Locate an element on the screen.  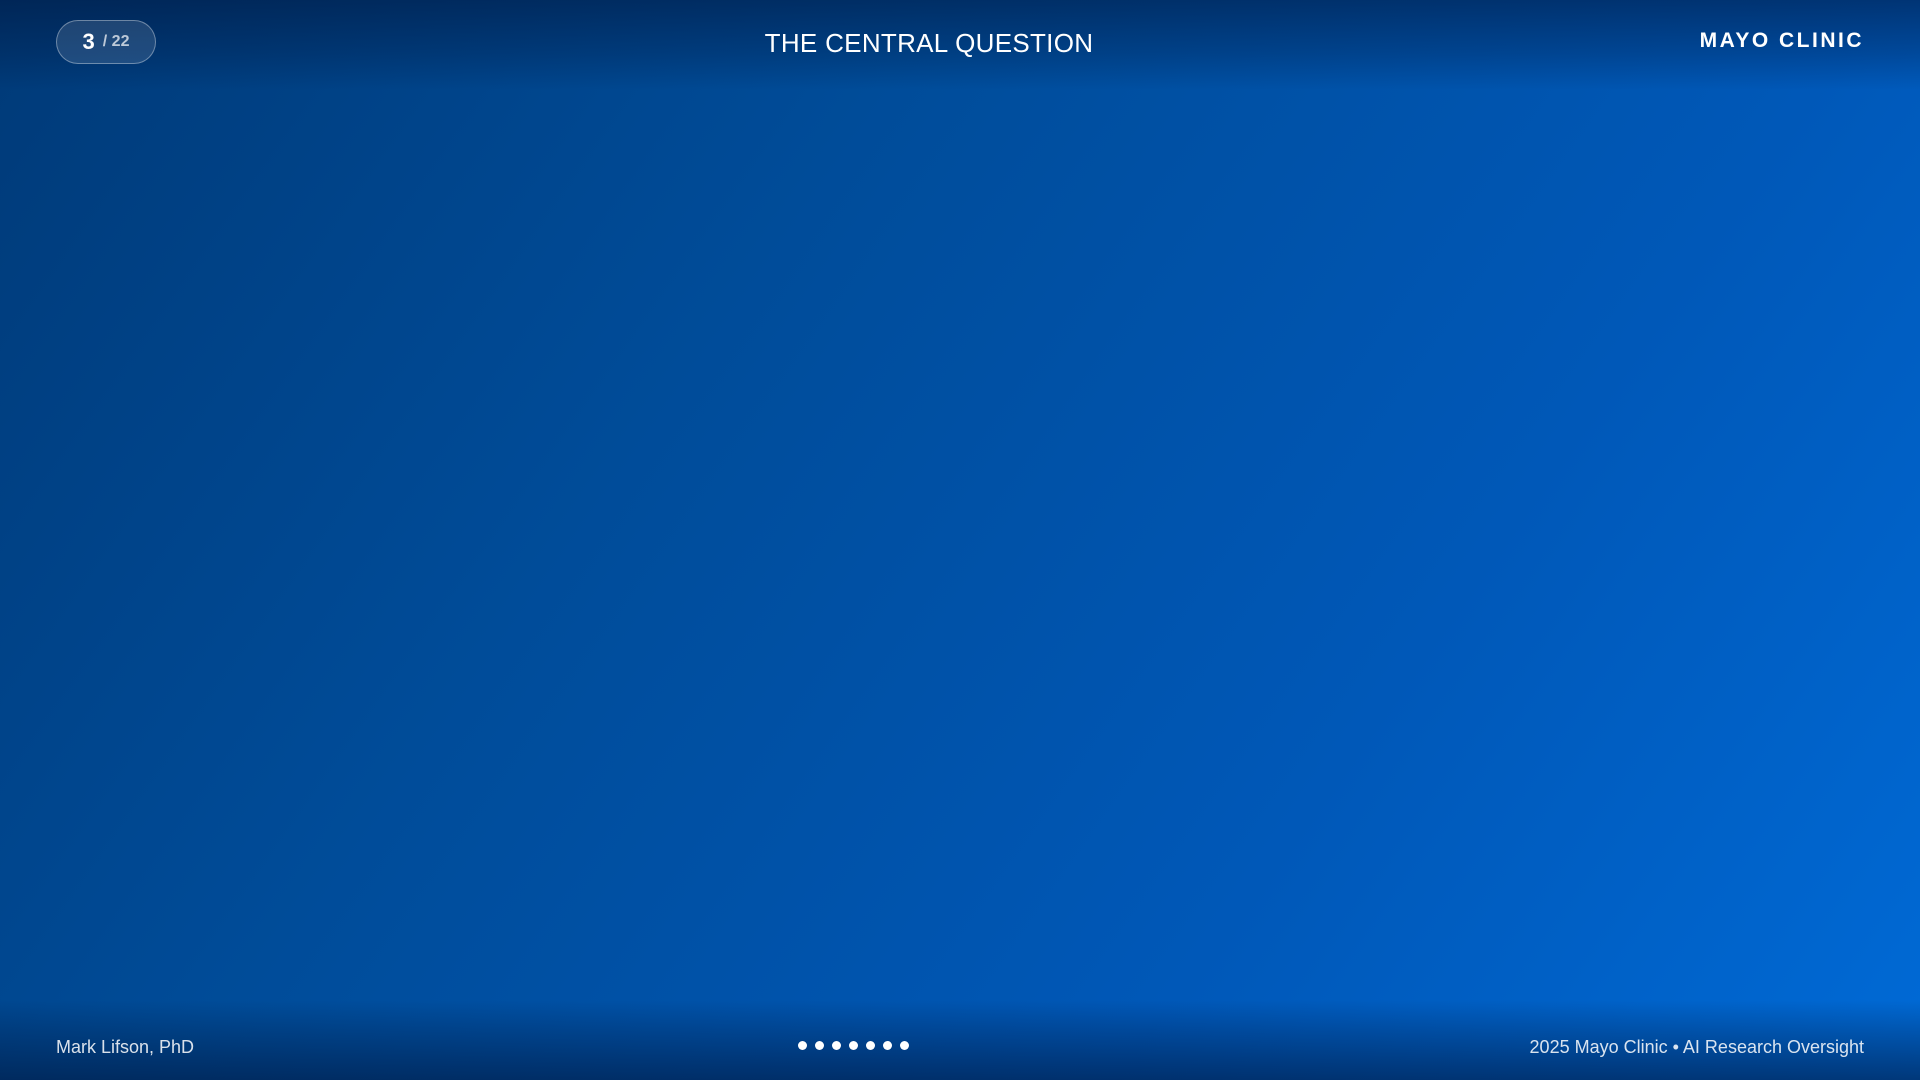
slide-title: THE CENTRAL QUESTION is located at coordinates (929, 43).